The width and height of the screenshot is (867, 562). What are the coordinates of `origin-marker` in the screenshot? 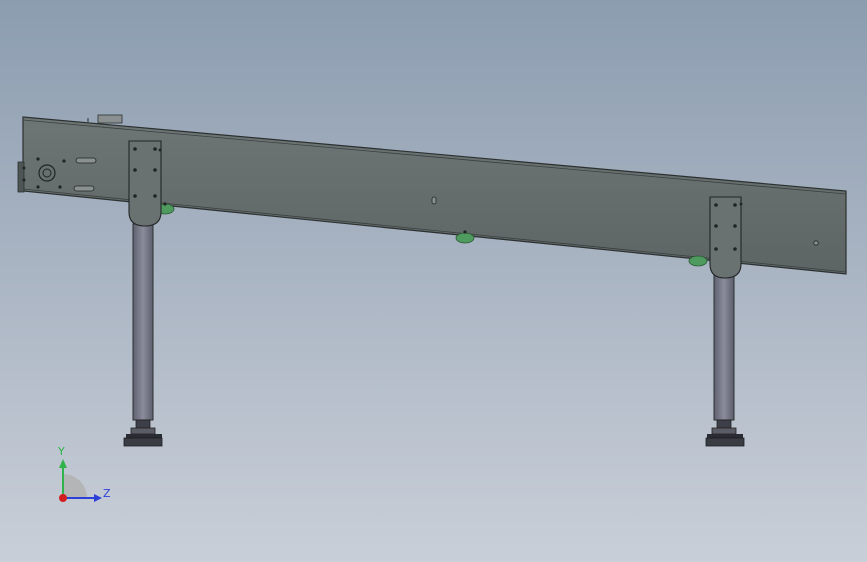 It's located at (63, 498).